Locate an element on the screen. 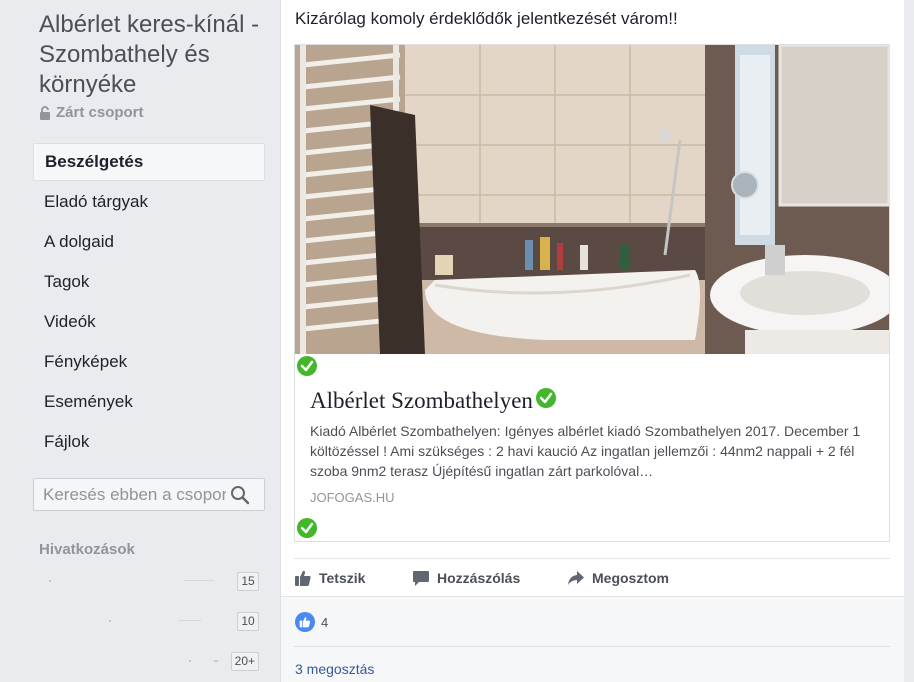 The image size is (914, 682). link-title: Albérlet Szombathelyen is located at coordinates (433, 401).